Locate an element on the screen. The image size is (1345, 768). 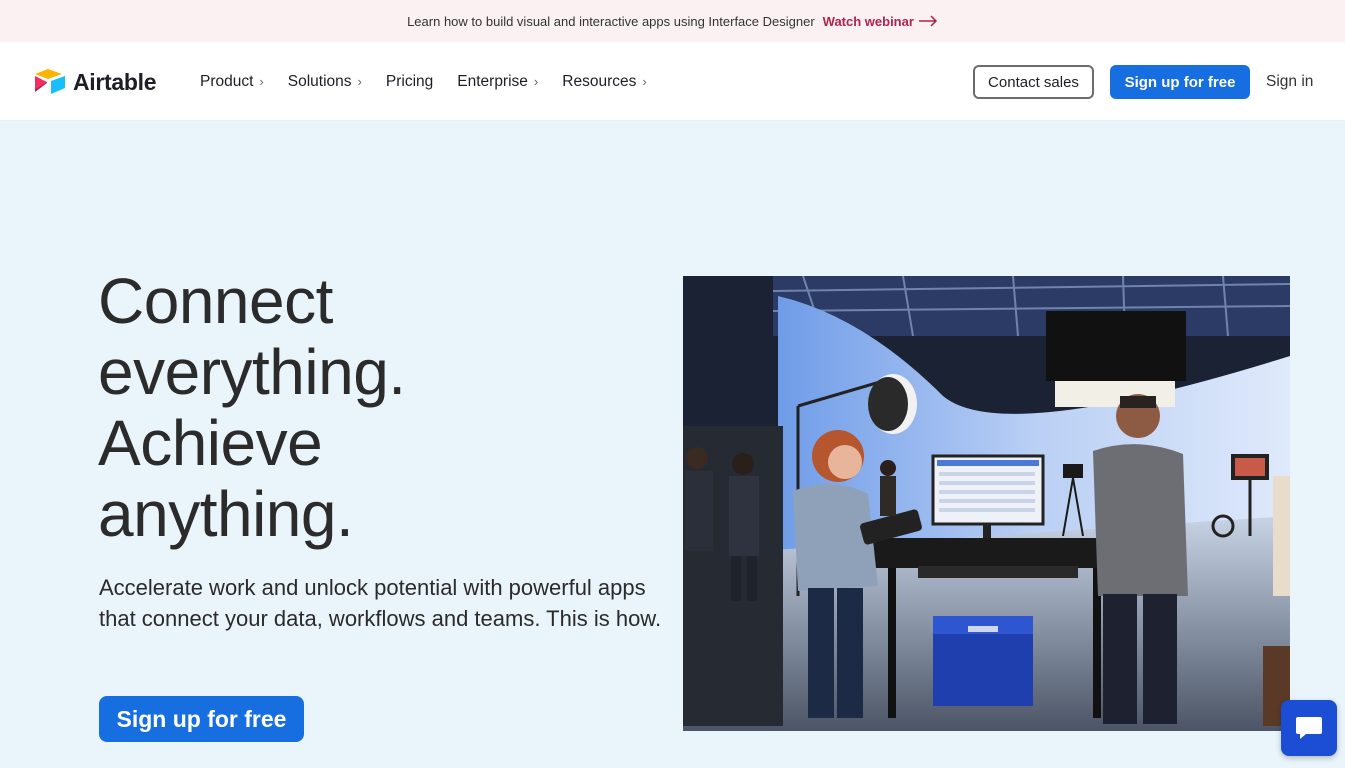
contact-sales-button: Contact sales is located at coordinates (1033, 82).